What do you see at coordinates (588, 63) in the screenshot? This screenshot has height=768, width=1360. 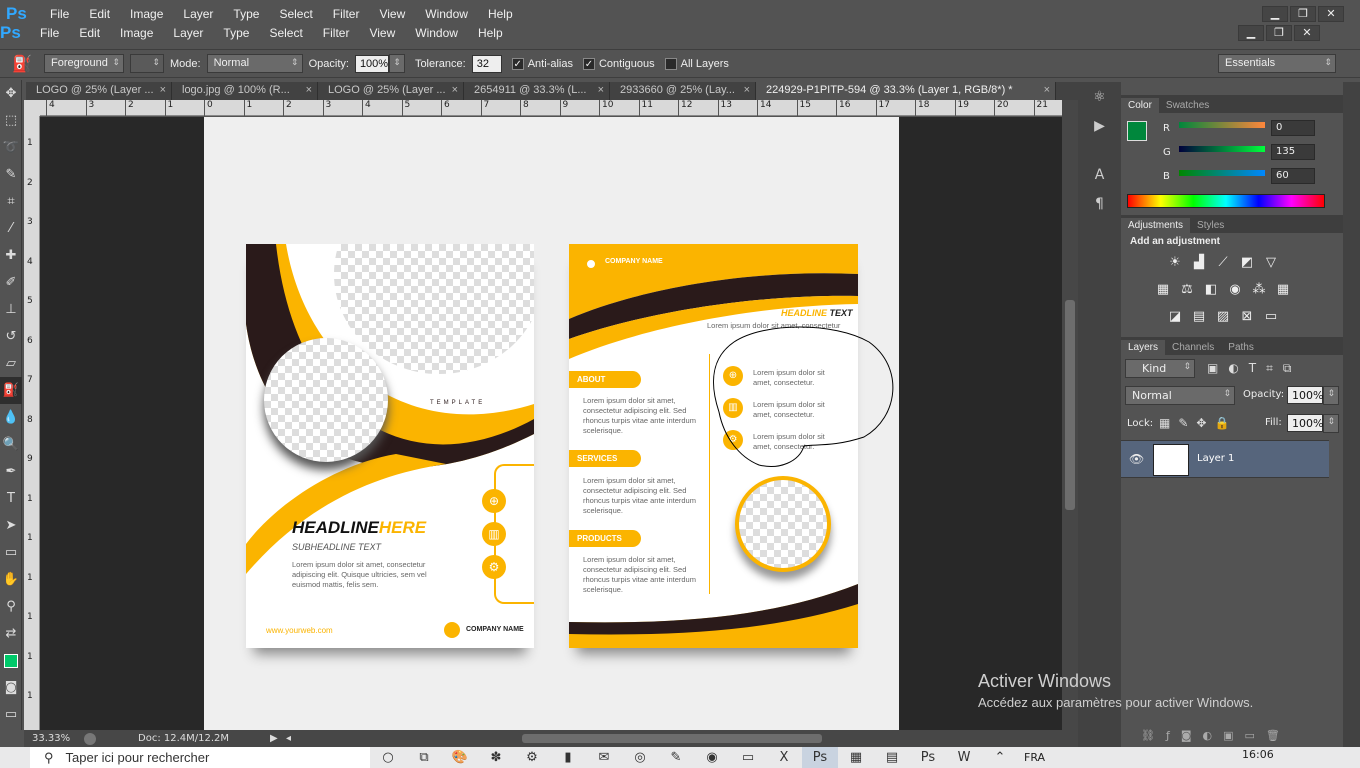 I see `contiguous-checkbox: ✓` at bounding box center [588, 63].